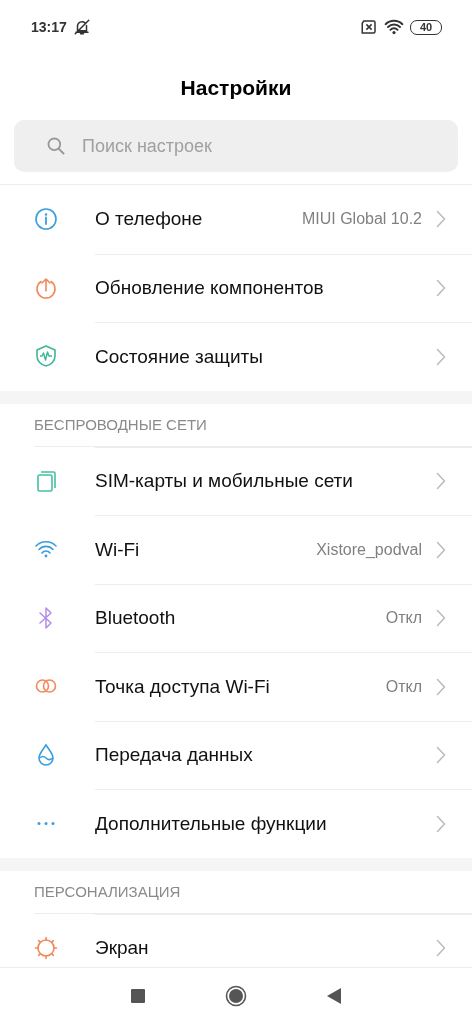  Describe the element at coordinates (136, 618) in the screenshot. I see `item-label: Bluetooth` at that location.